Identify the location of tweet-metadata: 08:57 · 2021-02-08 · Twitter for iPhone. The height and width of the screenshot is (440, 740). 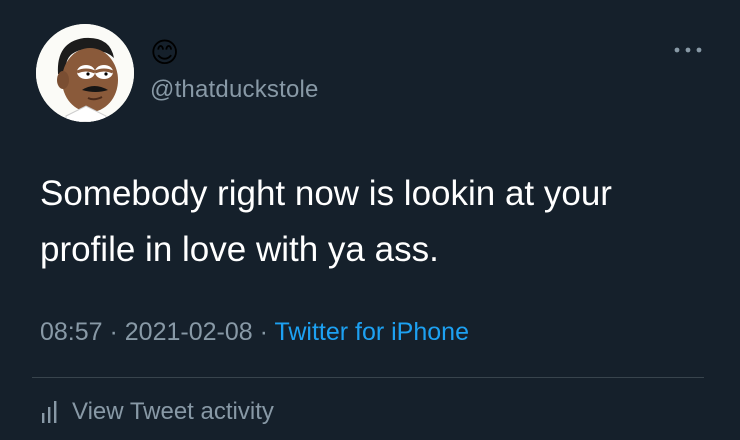
(254, 332).